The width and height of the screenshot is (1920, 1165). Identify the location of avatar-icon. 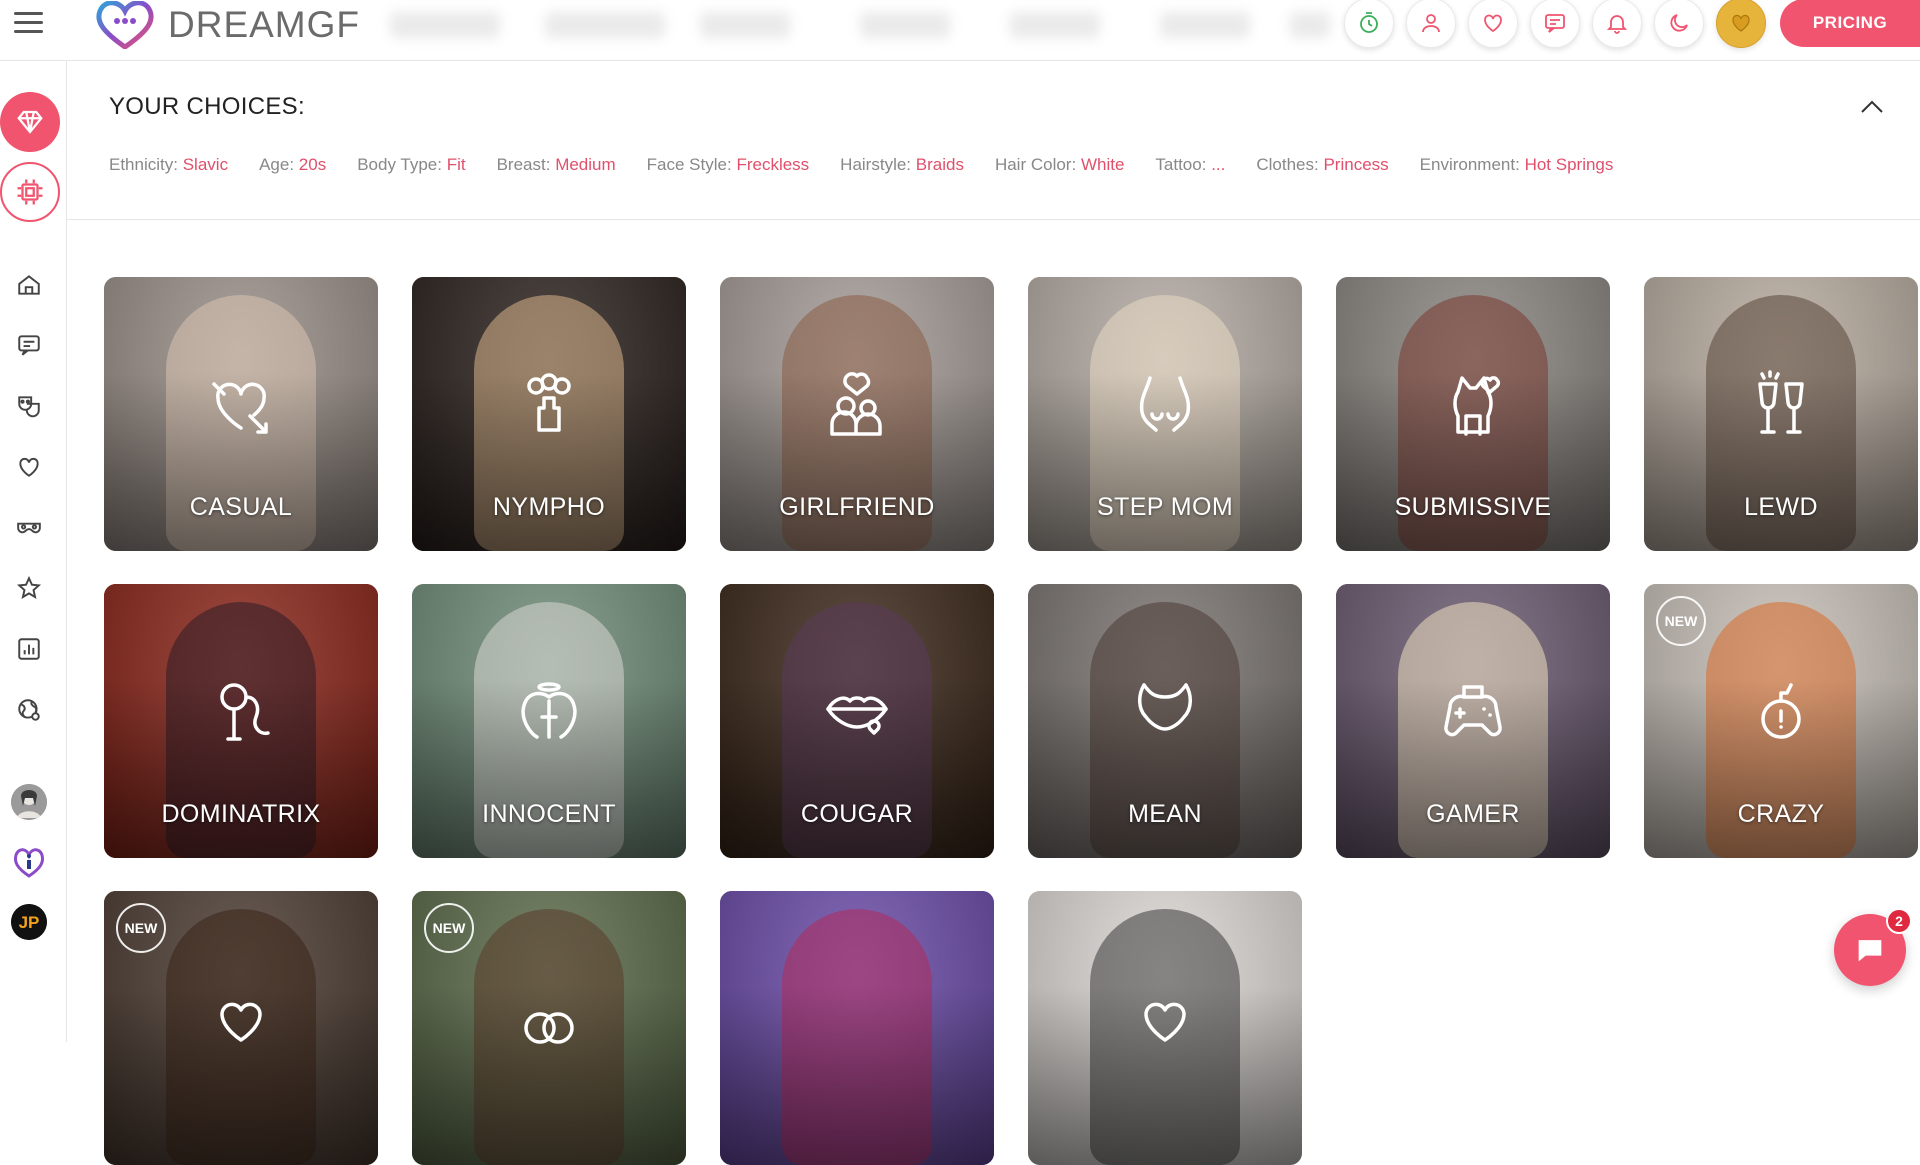
(29, 802).